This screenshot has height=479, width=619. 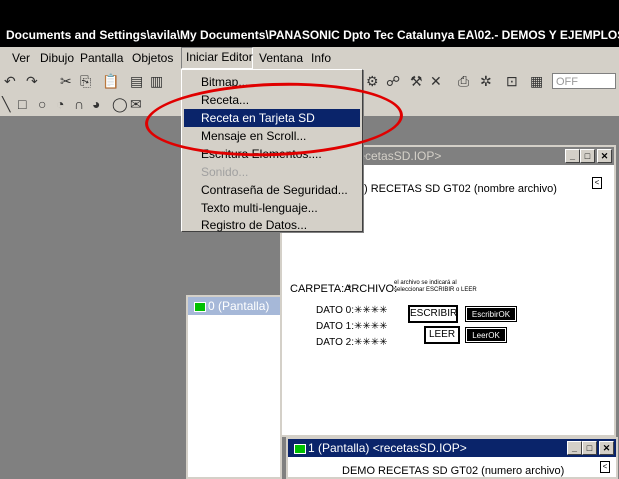 What do you see at coordinates (352, 310) in the screenshot?
I see `dato-0: DATO 0:✳✳✳✳` at bounding box center [352, 310].